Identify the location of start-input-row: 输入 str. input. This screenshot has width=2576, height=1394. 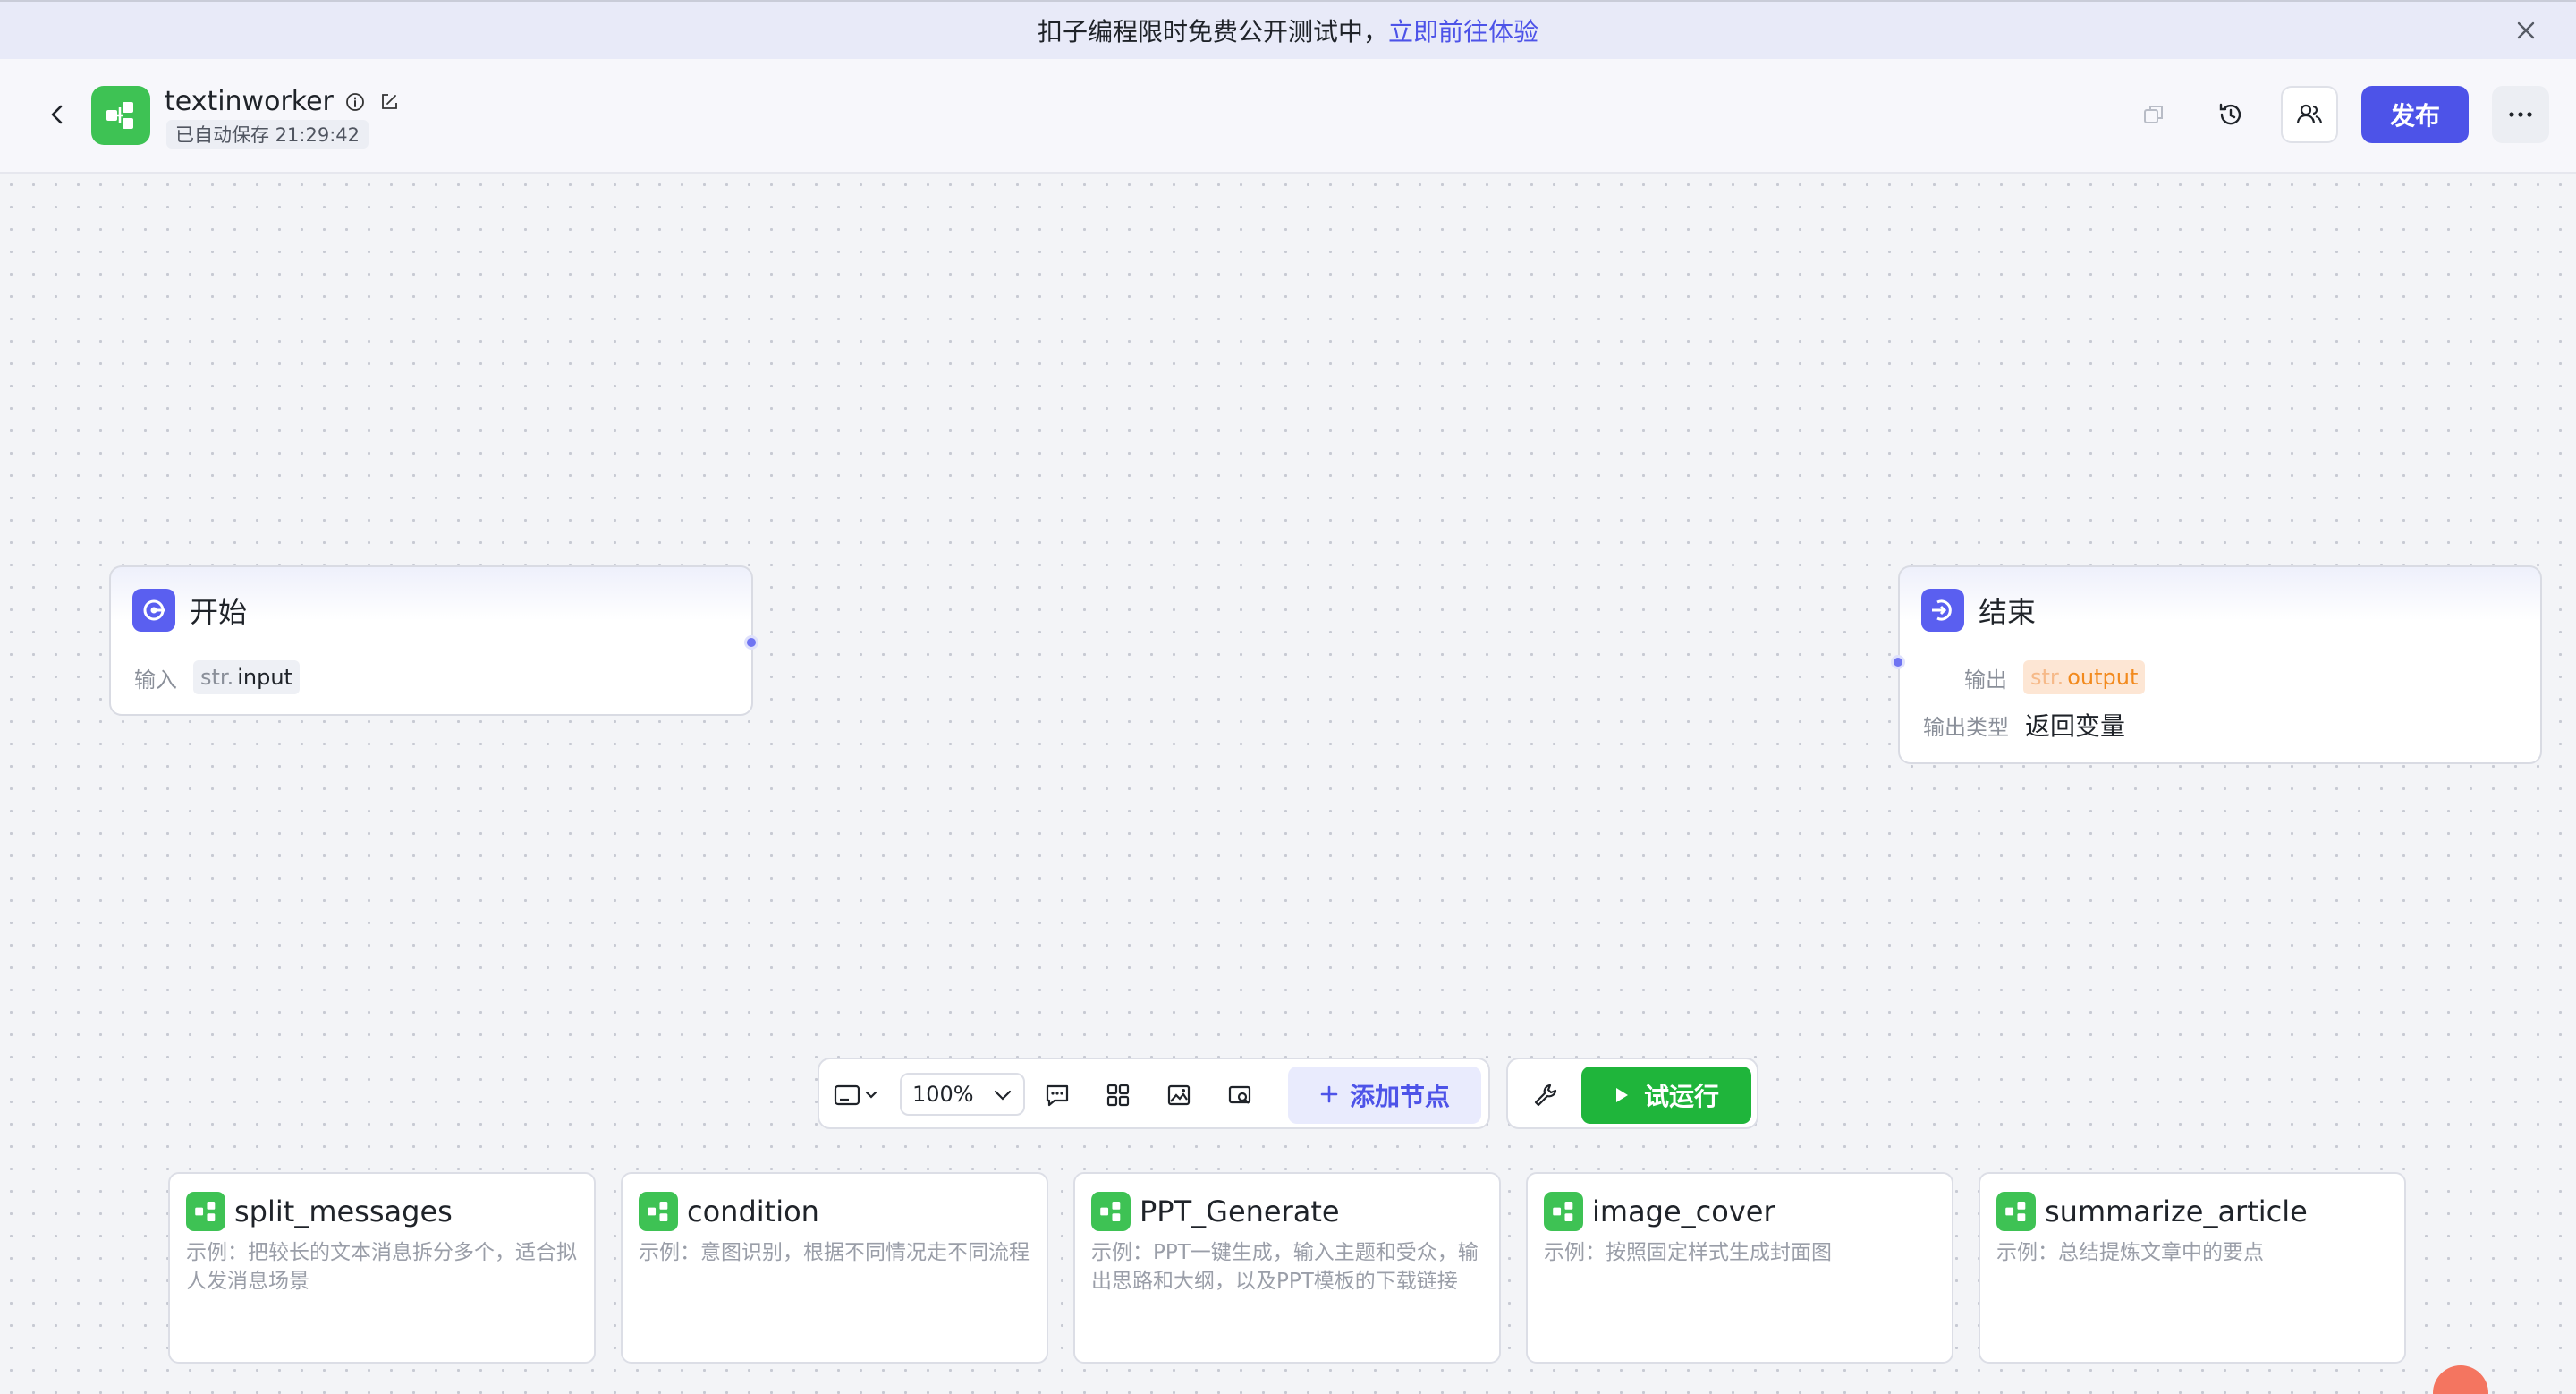
(217, 677).